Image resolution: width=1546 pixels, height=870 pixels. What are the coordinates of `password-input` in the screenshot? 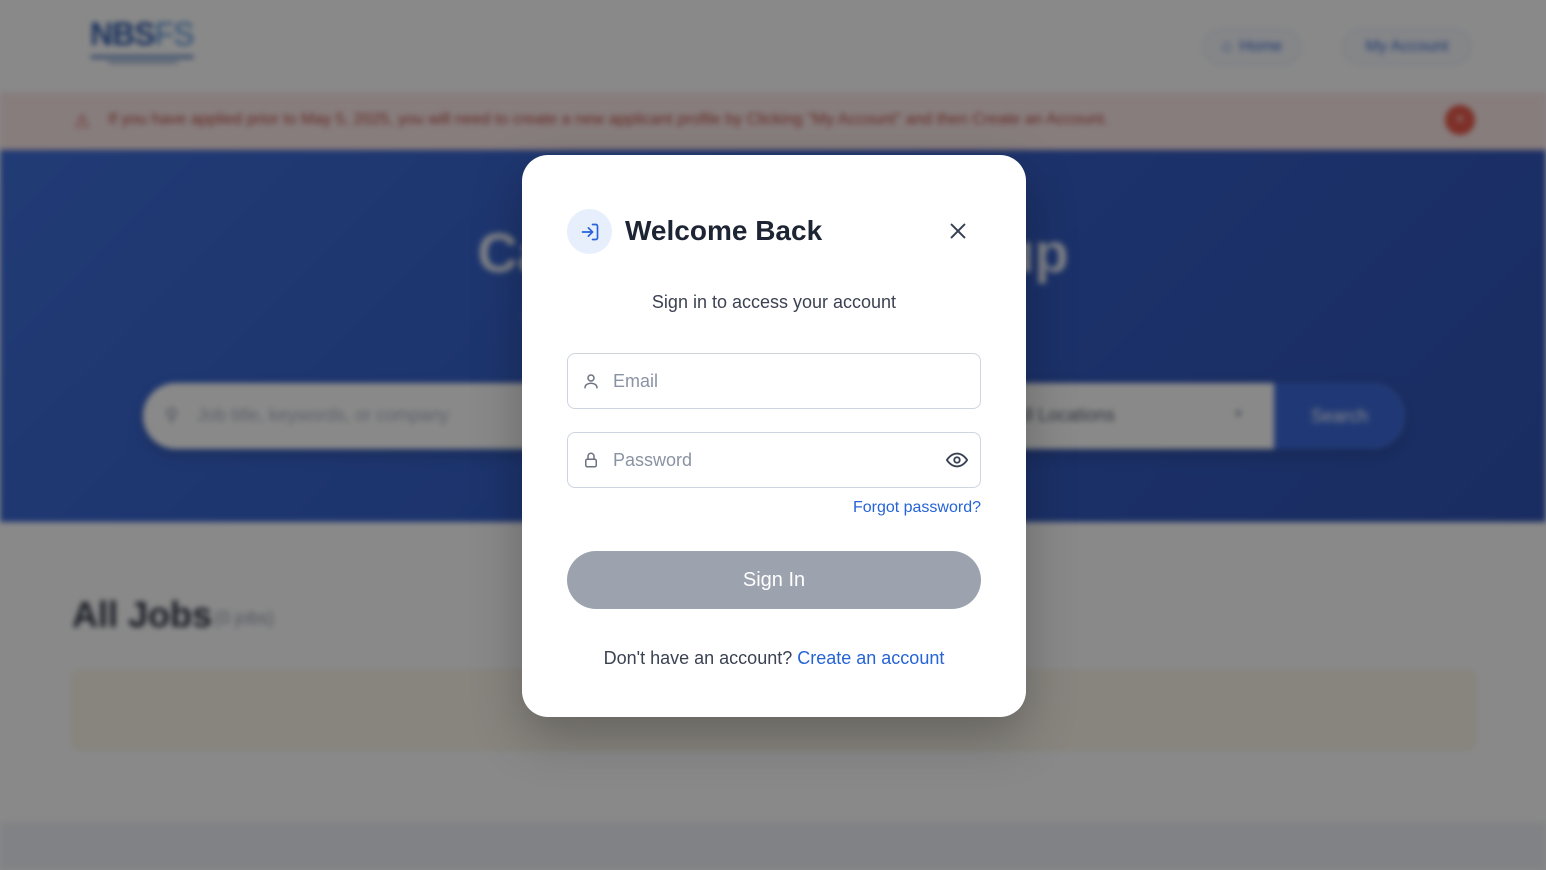 It's located at (773, 460).